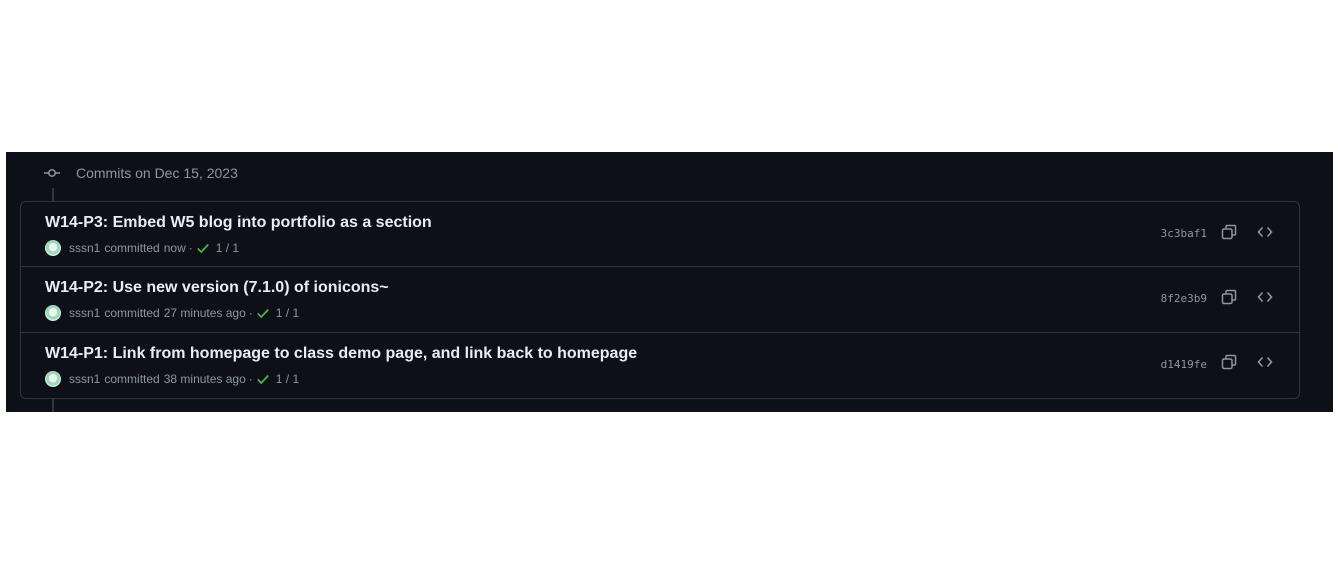 The height and width of the screenshot is (564, 1338). What do you see at coordinates (53, 195) in the screenshot?
I see `timeline-line-top` at bounding box center [53, 195].